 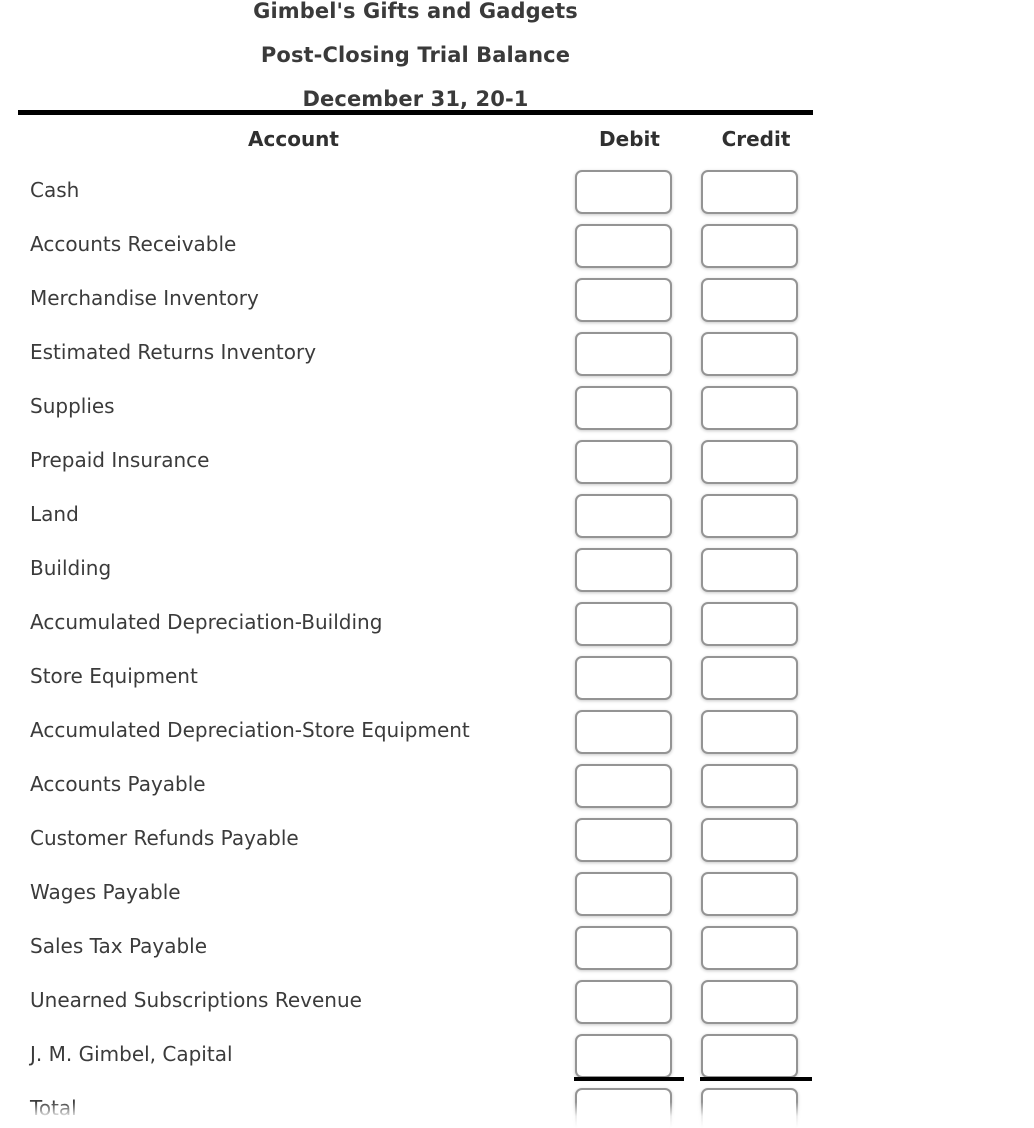 What do you see at coordinates (517, 463) in the screenshot?
I see `table-row: Prepaid Insurance` at bounding box center [517, 463].